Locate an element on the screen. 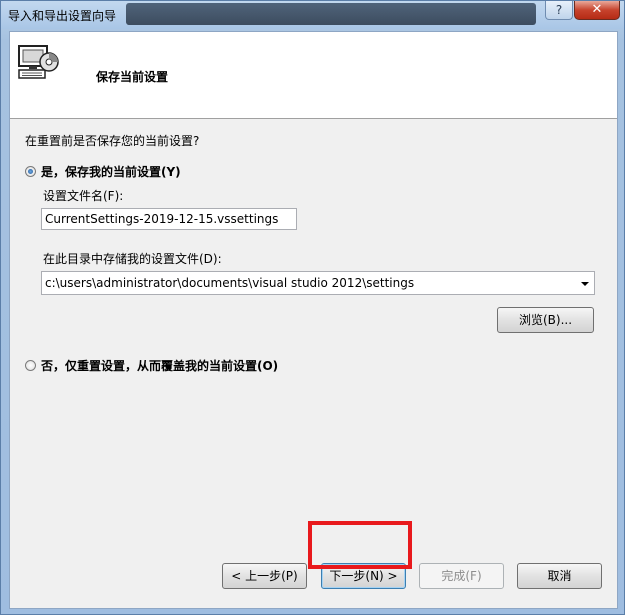 Image resolution: width=625 pixels, height=615 pixels. save-settings-label: 是，保存我的当前设置(Y) is located at coordinates (111, 171).